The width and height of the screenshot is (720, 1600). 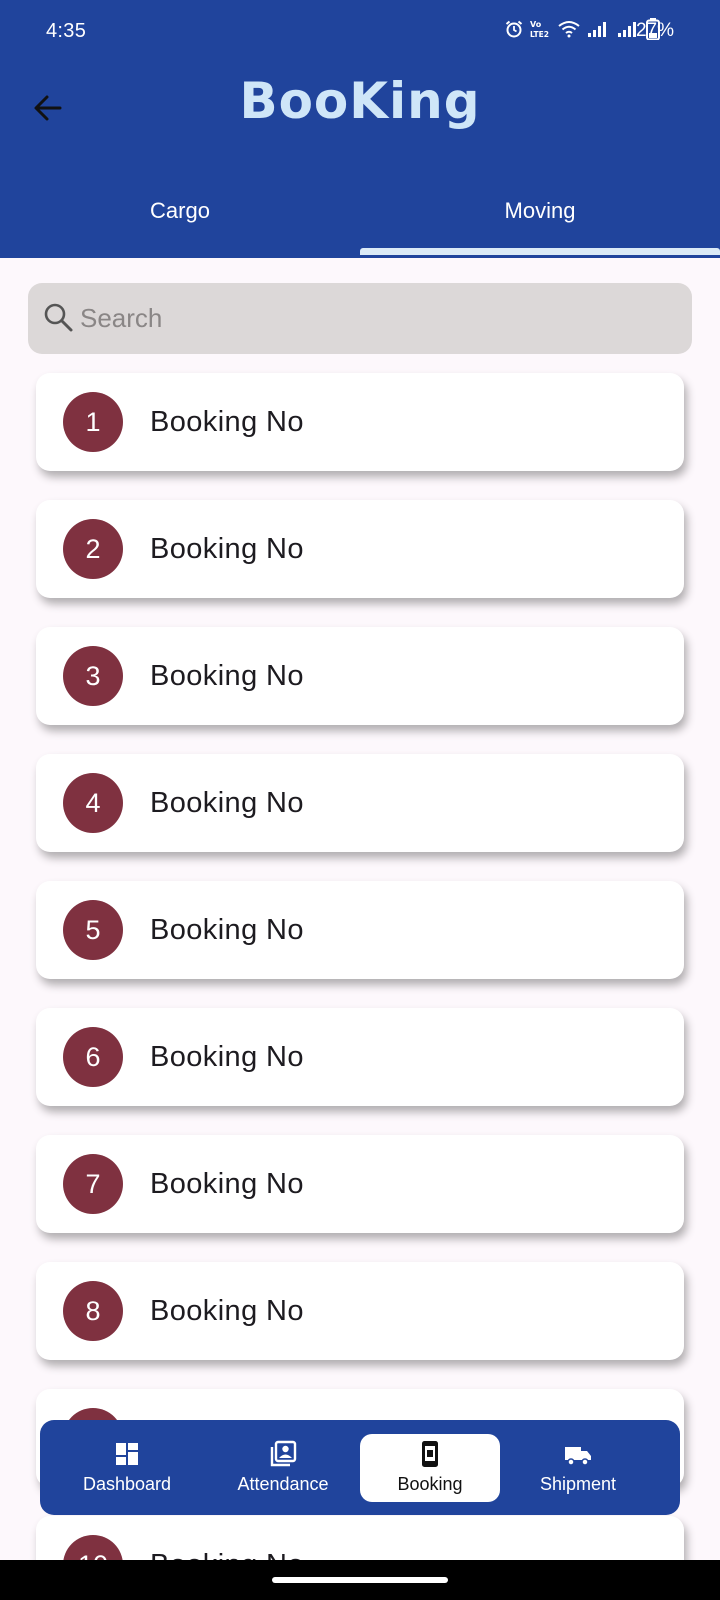 I want to click on booking-number-badge: 6, so click(x=93, y=1057).